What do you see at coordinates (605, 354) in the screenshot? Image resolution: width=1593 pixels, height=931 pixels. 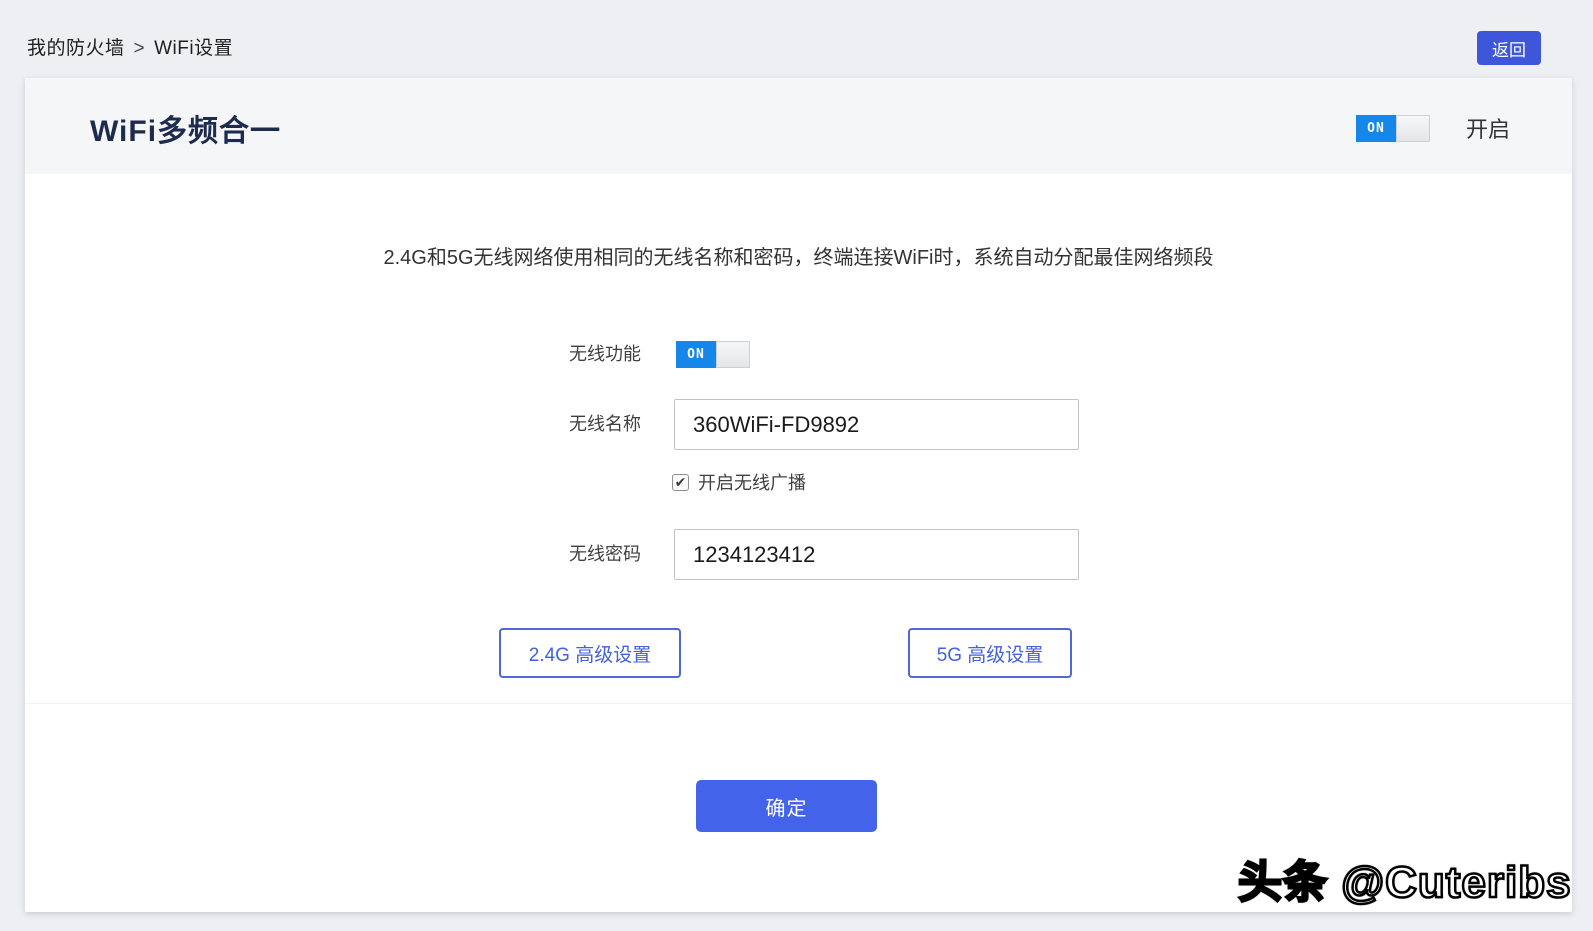 I see `wireless-function-label: 无线功能` at bounding box center [605, 354].